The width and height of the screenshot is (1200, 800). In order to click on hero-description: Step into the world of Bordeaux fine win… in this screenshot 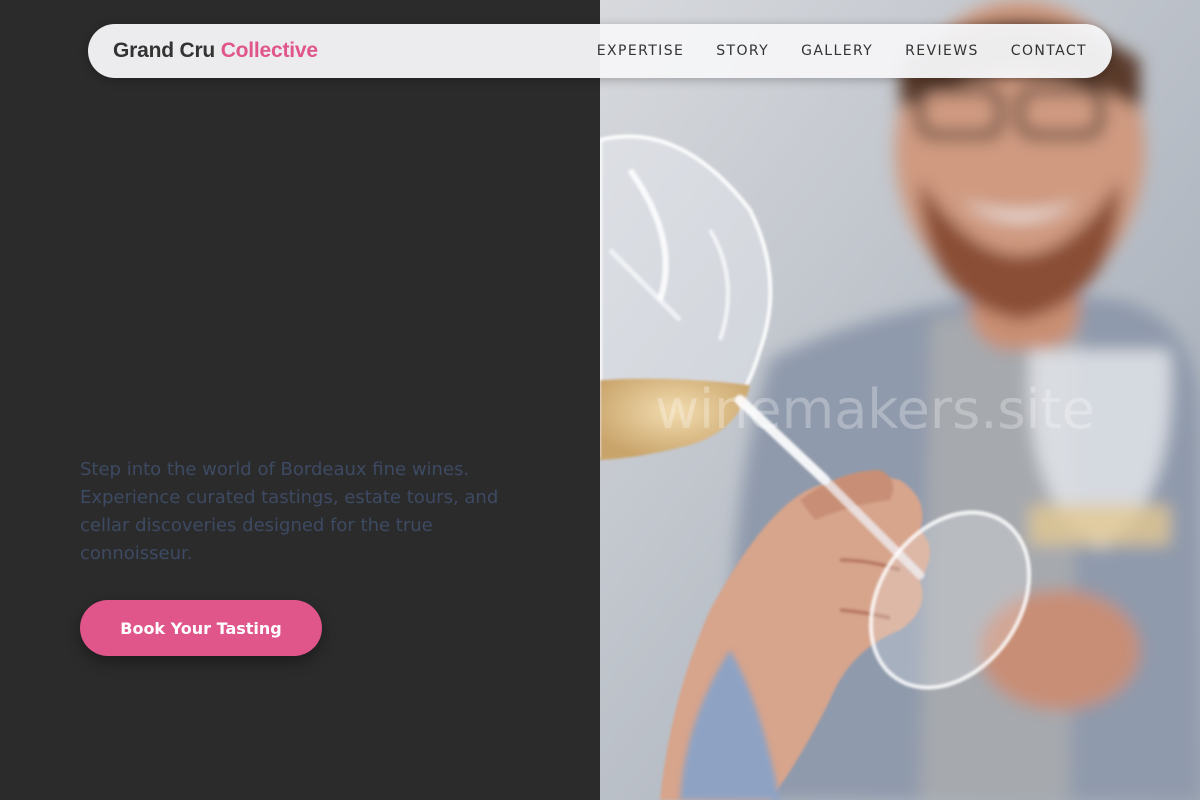, I will do `click(289, 511)`.